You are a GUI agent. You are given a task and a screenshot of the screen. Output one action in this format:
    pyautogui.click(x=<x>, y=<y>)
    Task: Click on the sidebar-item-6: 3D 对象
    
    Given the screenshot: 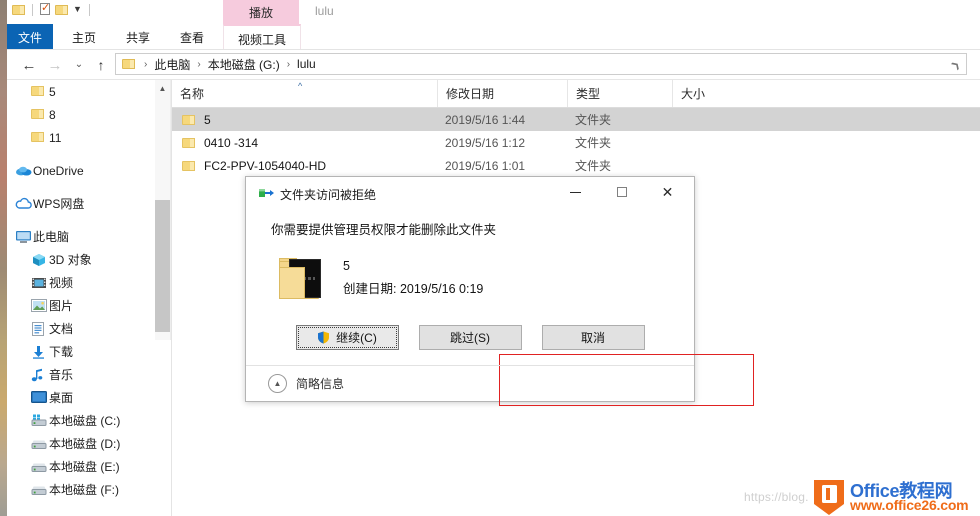 What is the action you would take?
    pyautogui.click(x=81, y=259)
    